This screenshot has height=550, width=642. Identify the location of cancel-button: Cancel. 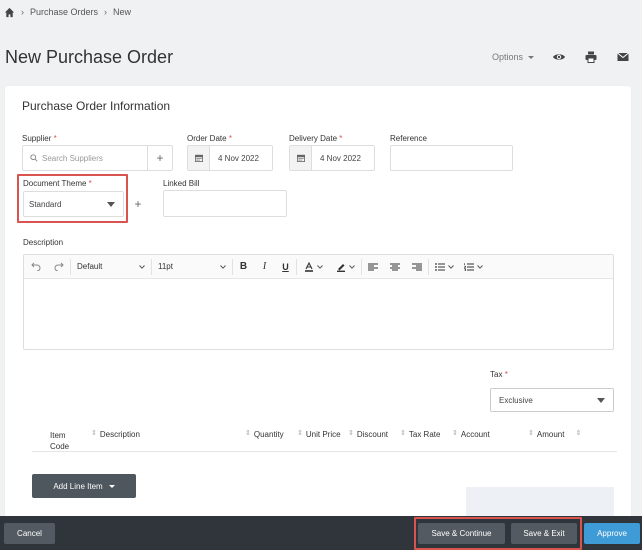
(29, 533).